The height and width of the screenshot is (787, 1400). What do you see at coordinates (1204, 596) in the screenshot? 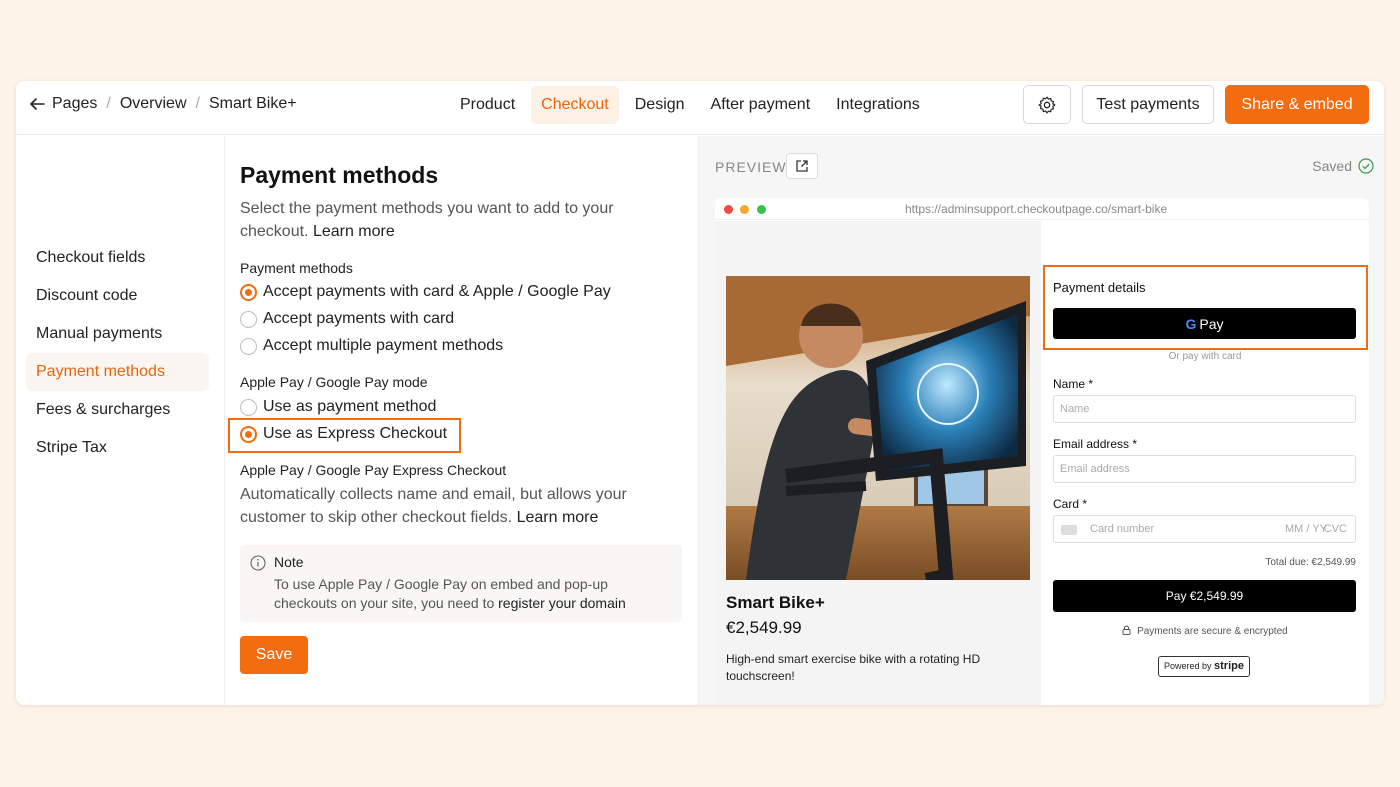
I see `pay-button: Pay €2,549.99` at bounding box center [1204, 596].